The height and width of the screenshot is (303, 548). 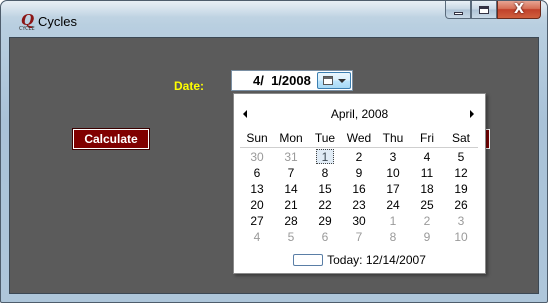 I want to click on calendar-day: 19, so click(x=461, y=189).